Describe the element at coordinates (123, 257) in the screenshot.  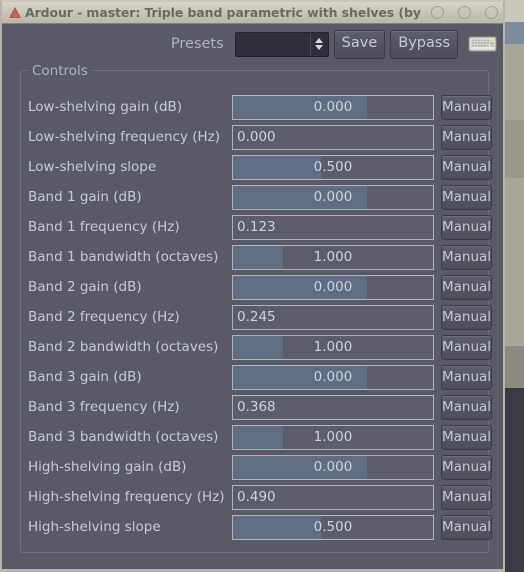
I see `control-label: Band 1 bandwidth (octaves)` at that location.